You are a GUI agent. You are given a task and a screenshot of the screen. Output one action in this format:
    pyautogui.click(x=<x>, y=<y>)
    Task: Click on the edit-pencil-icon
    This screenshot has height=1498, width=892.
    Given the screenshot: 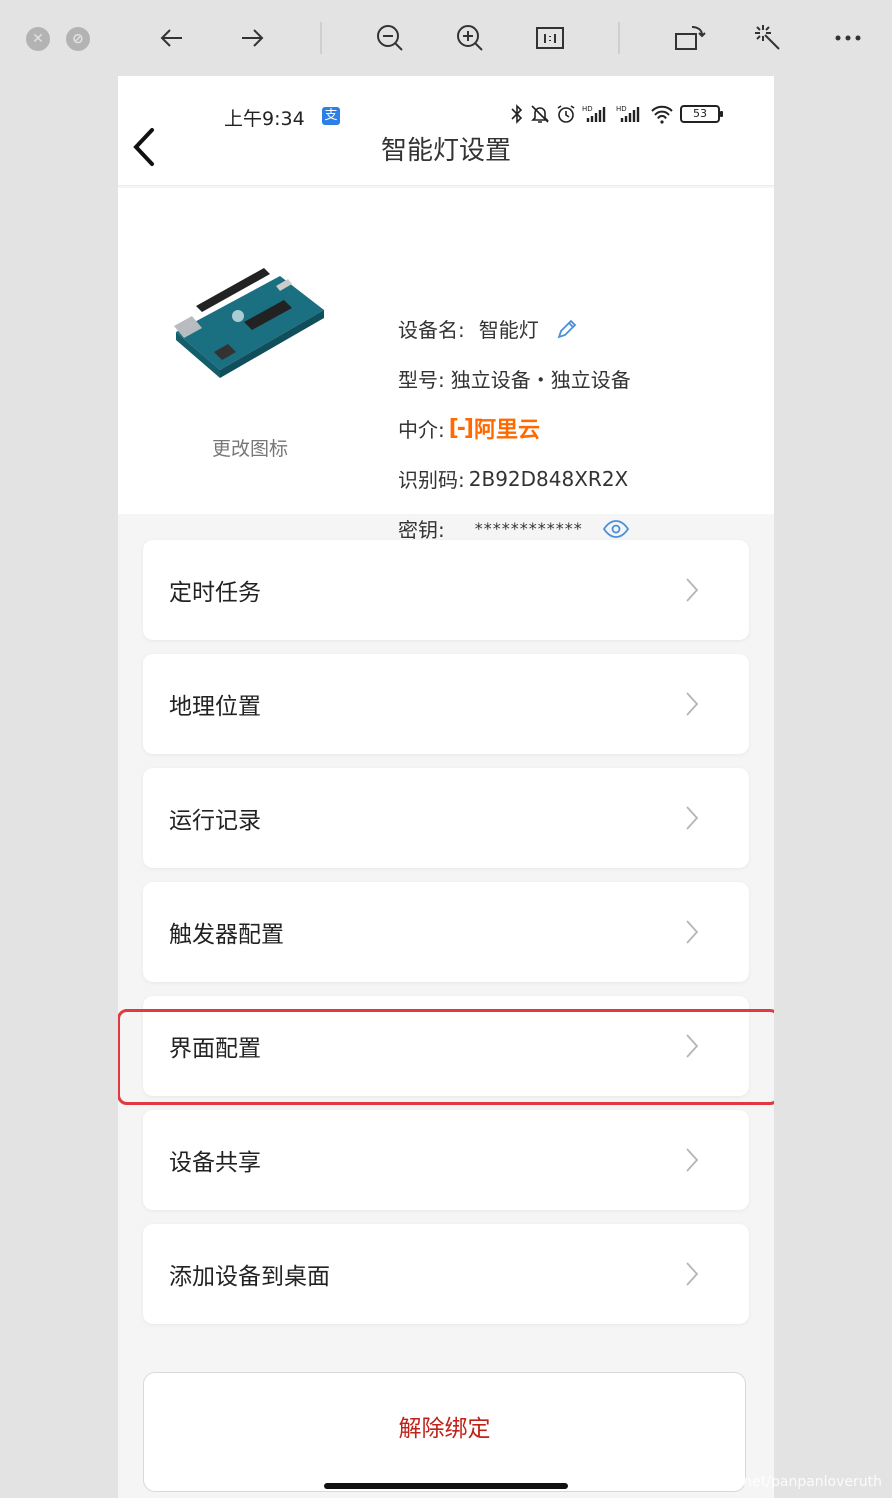 What is the action you would take?
    pyautogui.click(x=567, y=329)
    